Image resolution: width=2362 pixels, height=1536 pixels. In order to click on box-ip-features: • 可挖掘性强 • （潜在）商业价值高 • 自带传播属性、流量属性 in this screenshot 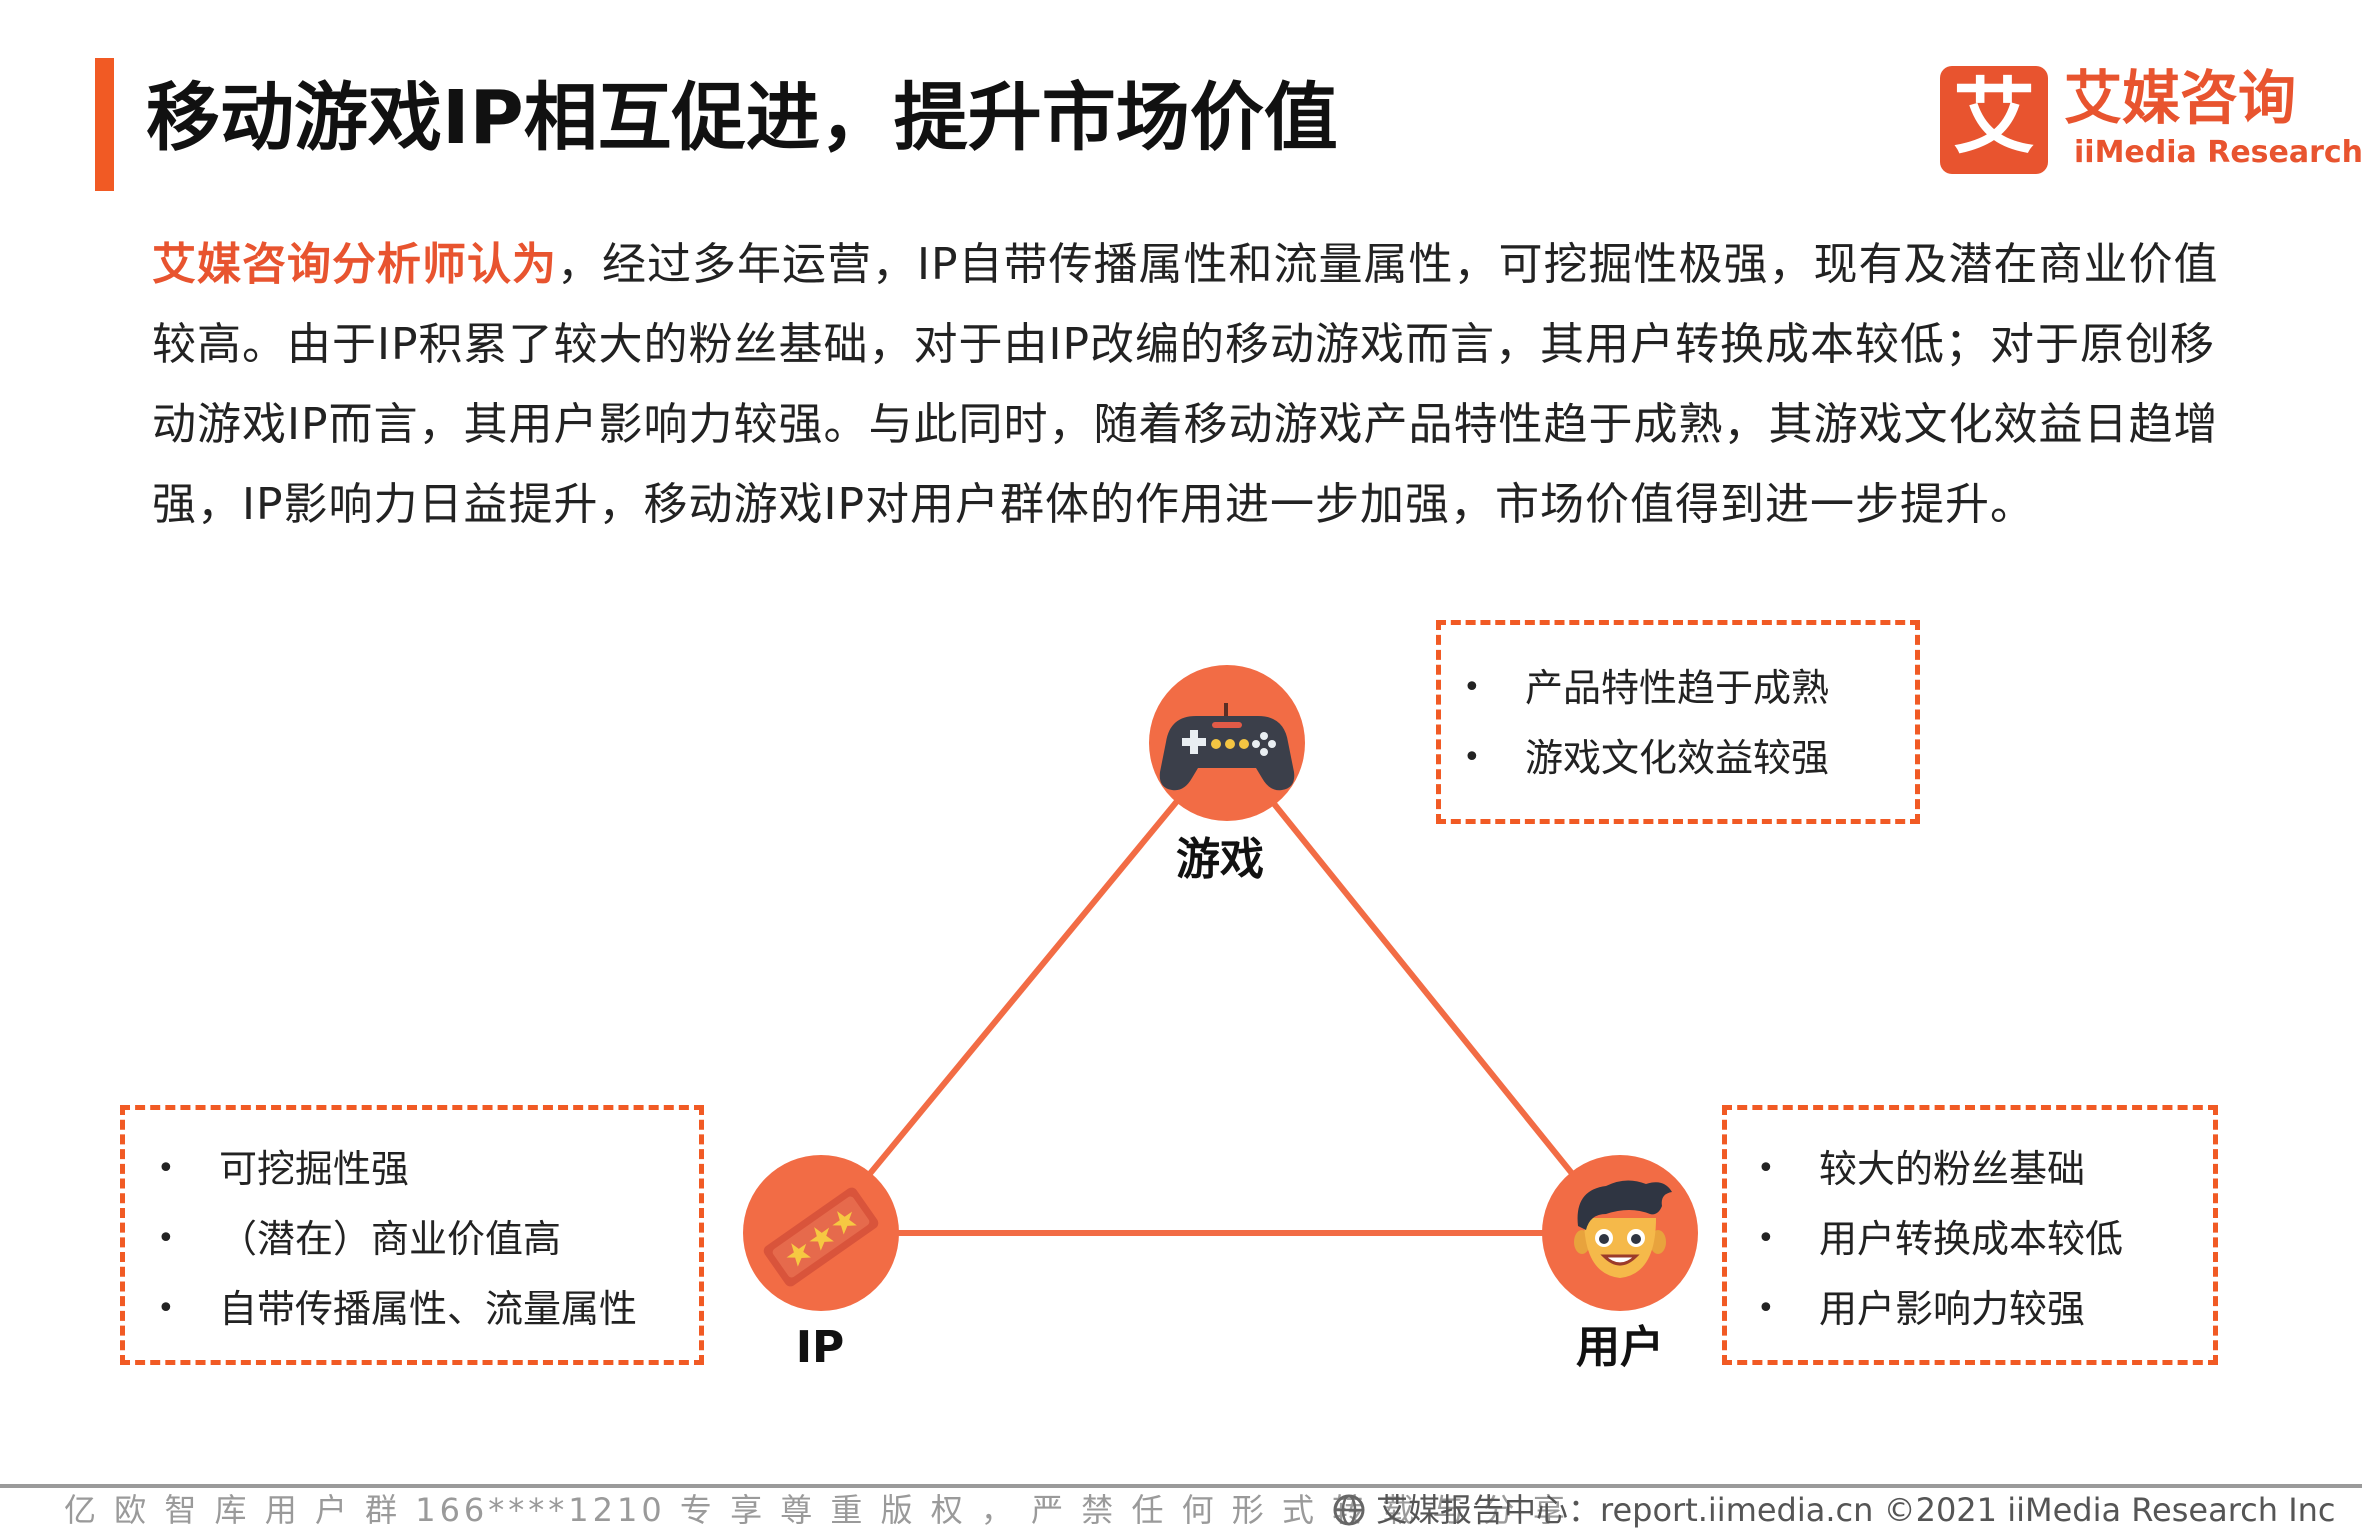, I will do `click(412, 1235)`.